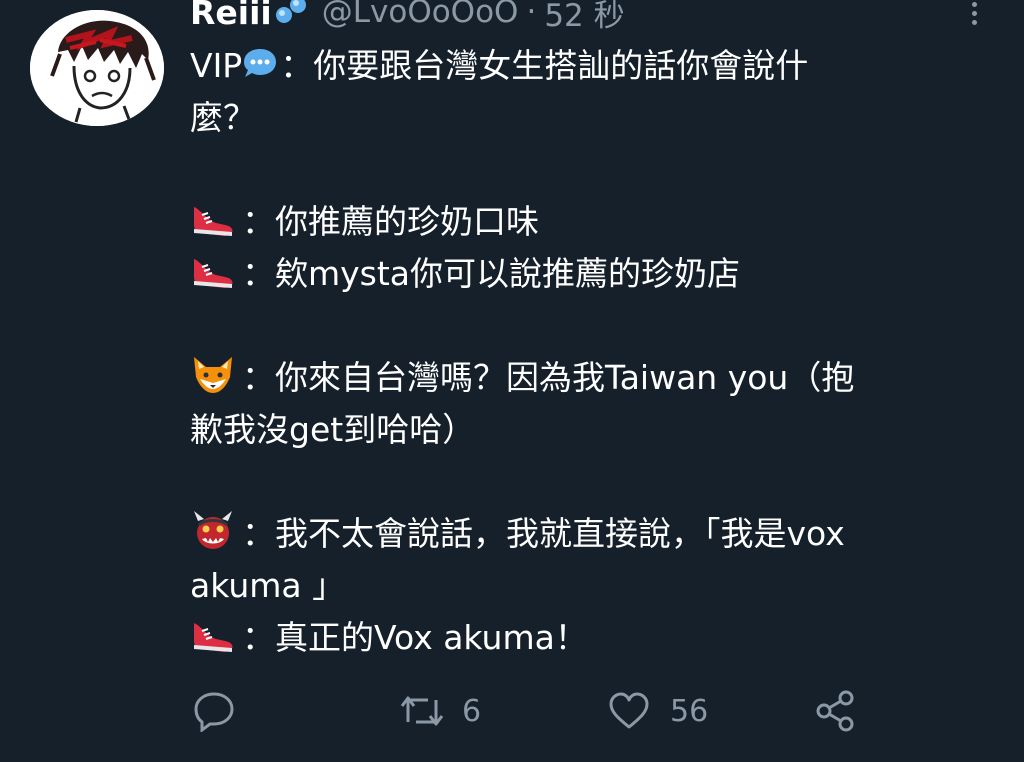 The height and width of the screenshot is (762, 1024). Describe the element at coordinates (629, 710) in the screenshot. I see `heart-icon` at that location.